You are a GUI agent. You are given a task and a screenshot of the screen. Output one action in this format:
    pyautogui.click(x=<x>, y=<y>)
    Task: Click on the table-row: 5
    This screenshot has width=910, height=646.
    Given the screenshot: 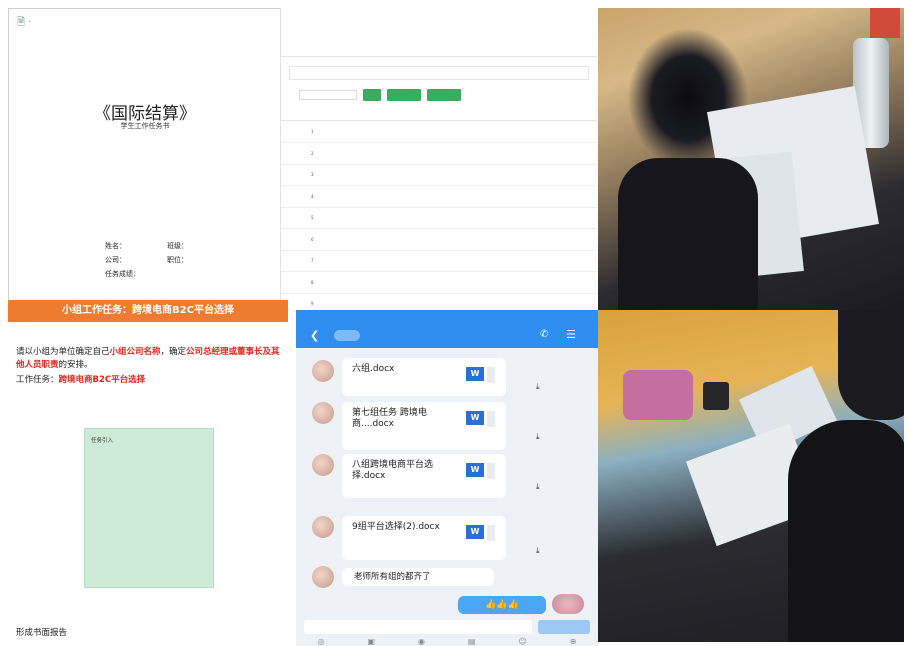 What is the action you would take?
    pyautogui.click(x=439, y=218)
    